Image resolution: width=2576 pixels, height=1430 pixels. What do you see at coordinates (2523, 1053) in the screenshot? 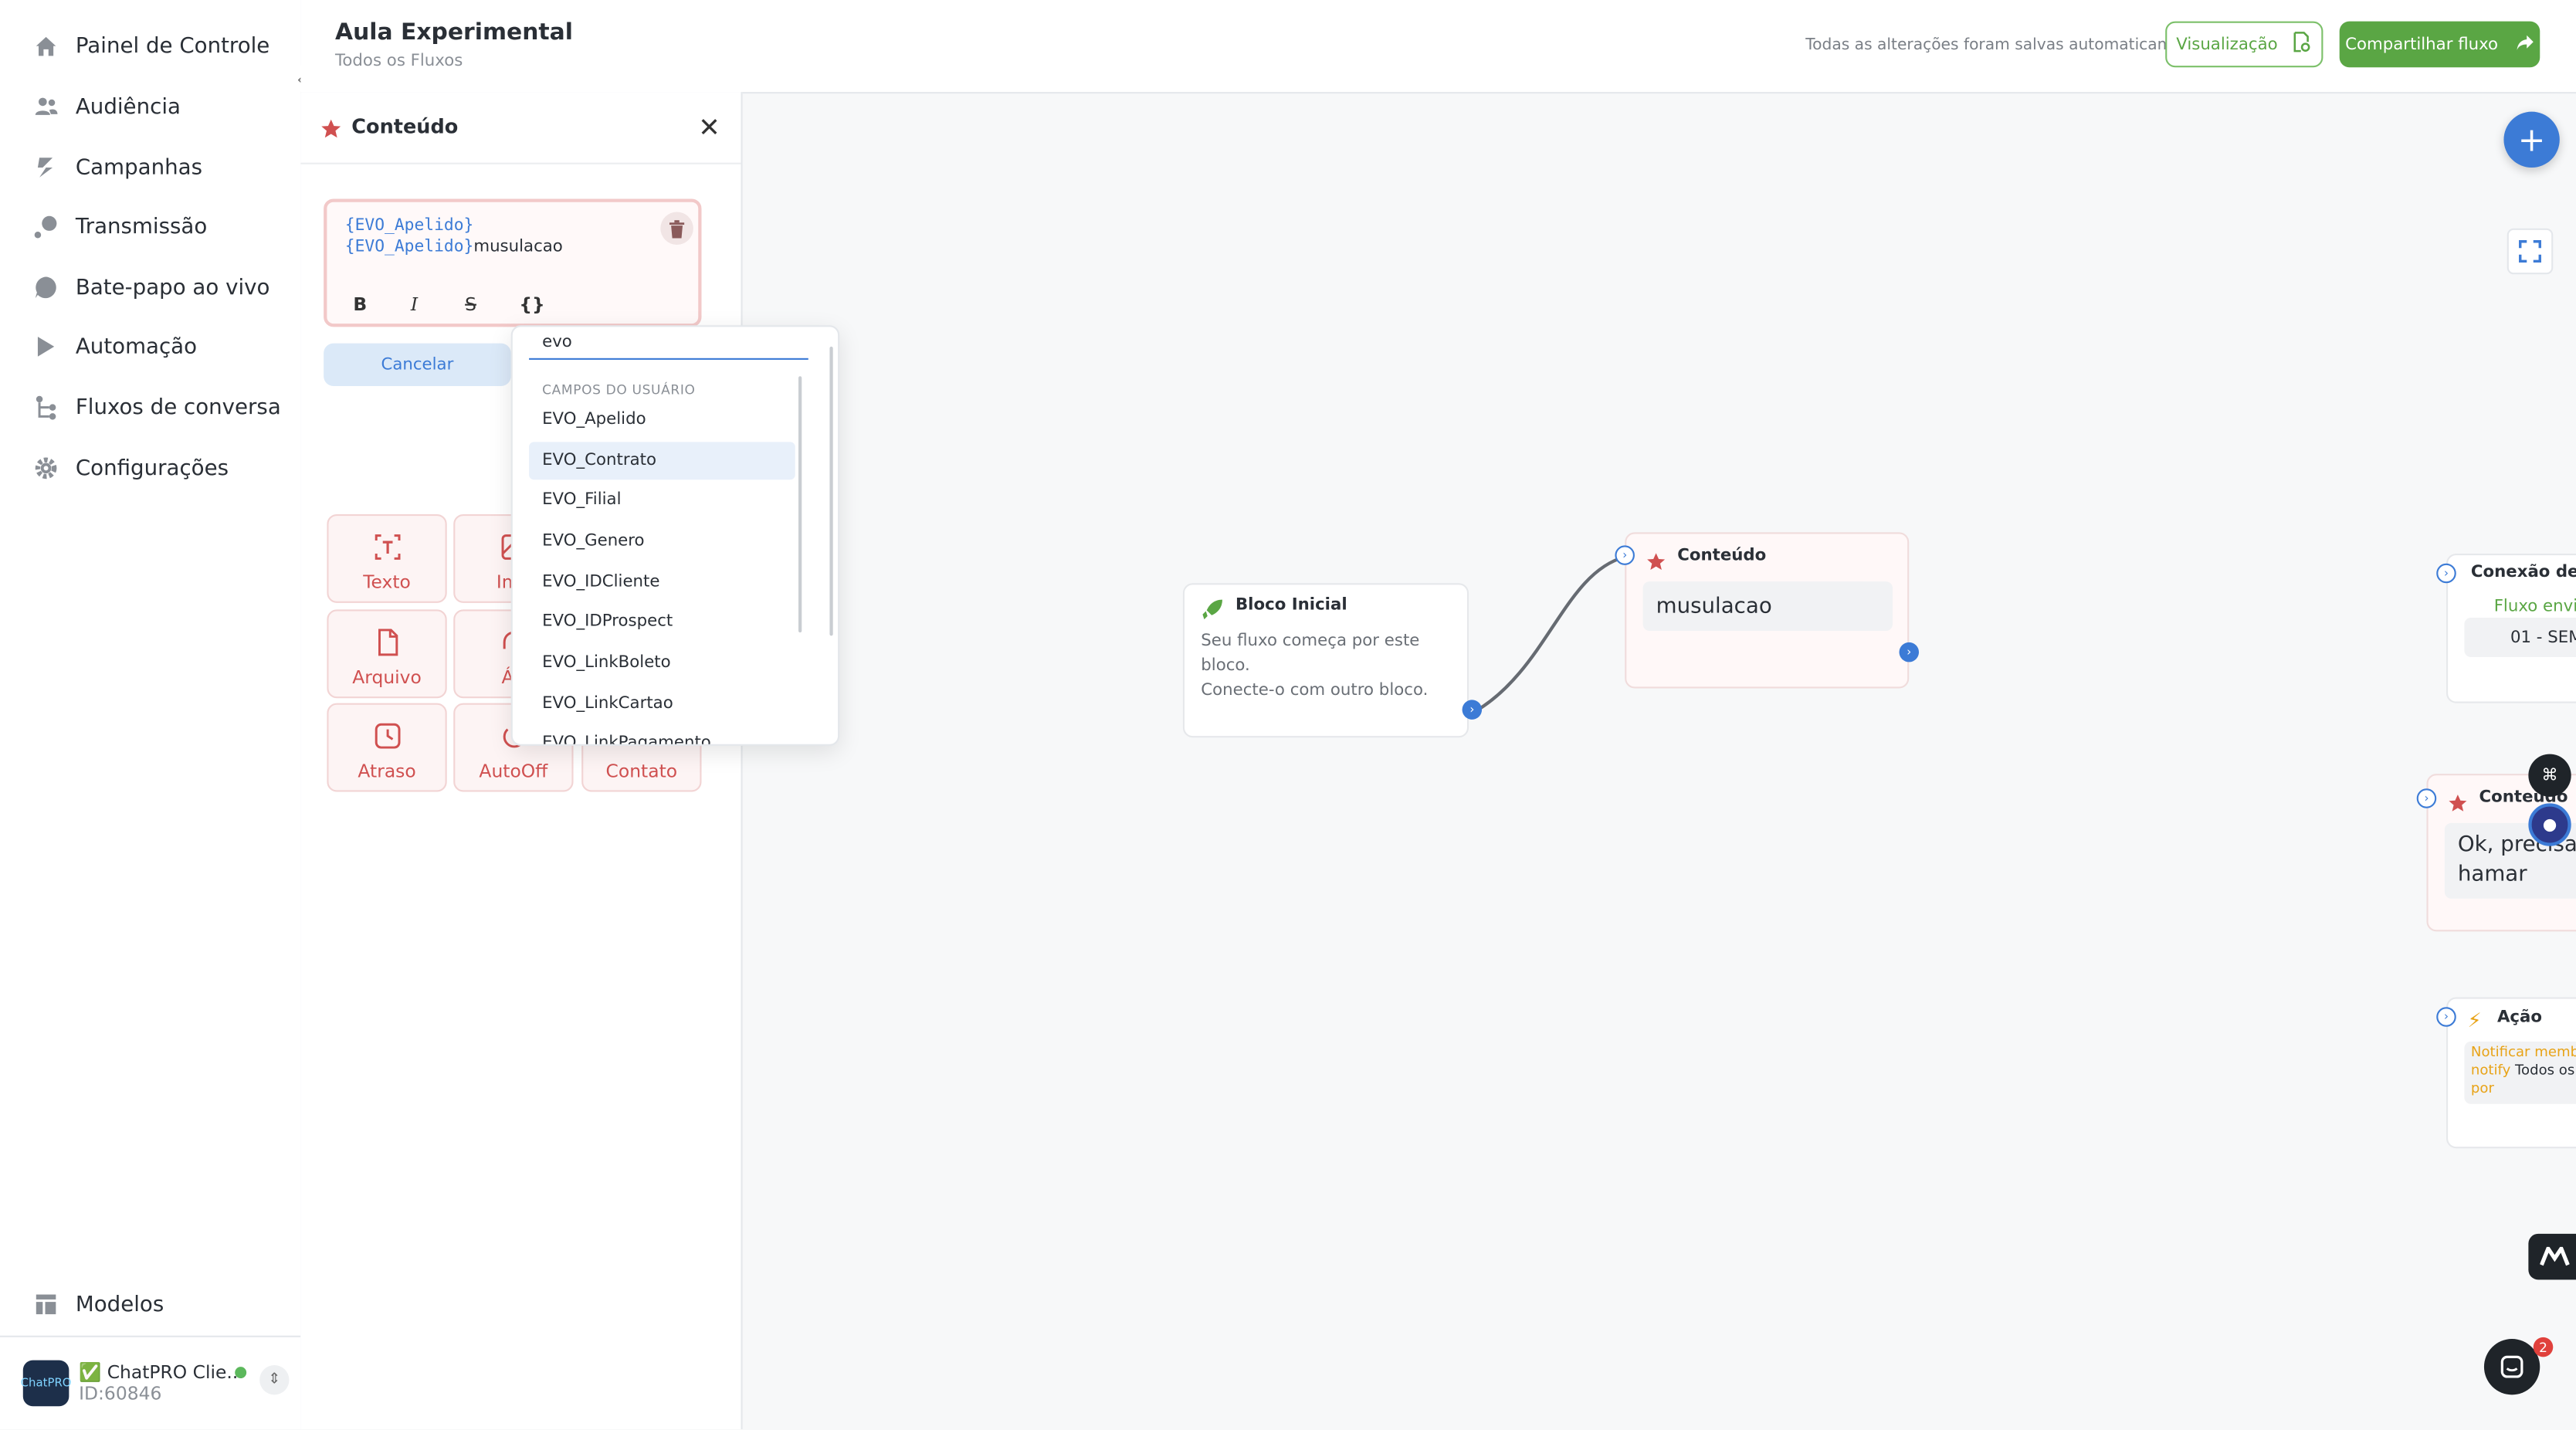
I see `action-line: Notificar membro` at bounding box center [2523, 1053].